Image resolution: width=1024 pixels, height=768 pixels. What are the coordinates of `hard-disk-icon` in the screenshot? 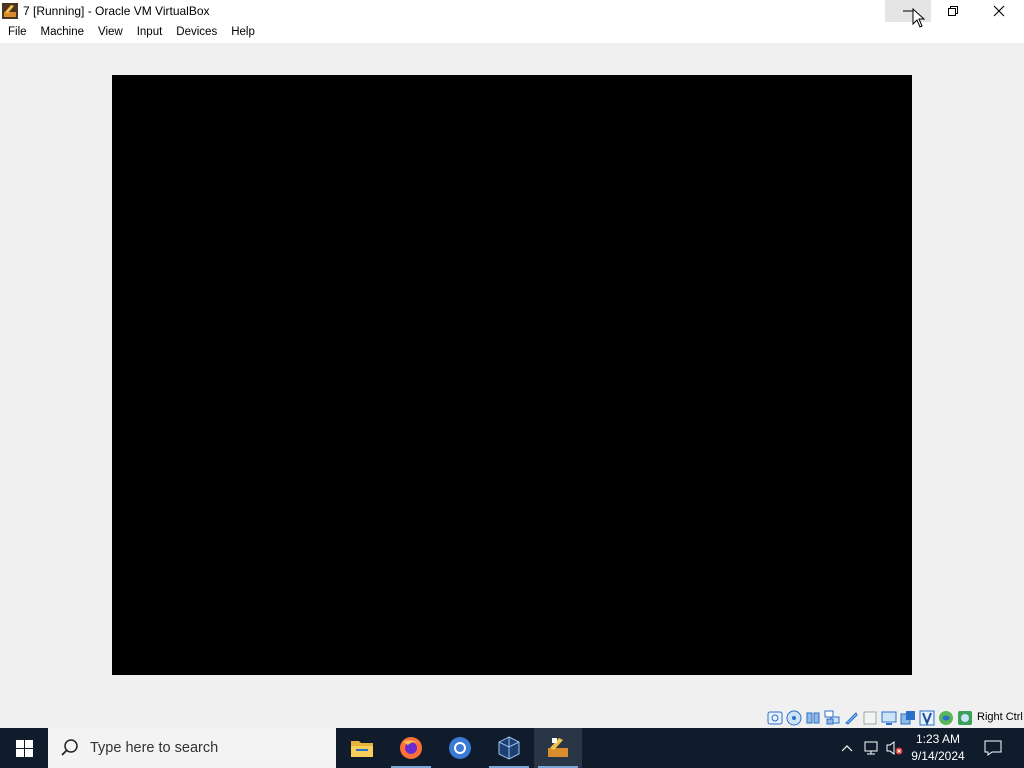 It's located at (775, 718).